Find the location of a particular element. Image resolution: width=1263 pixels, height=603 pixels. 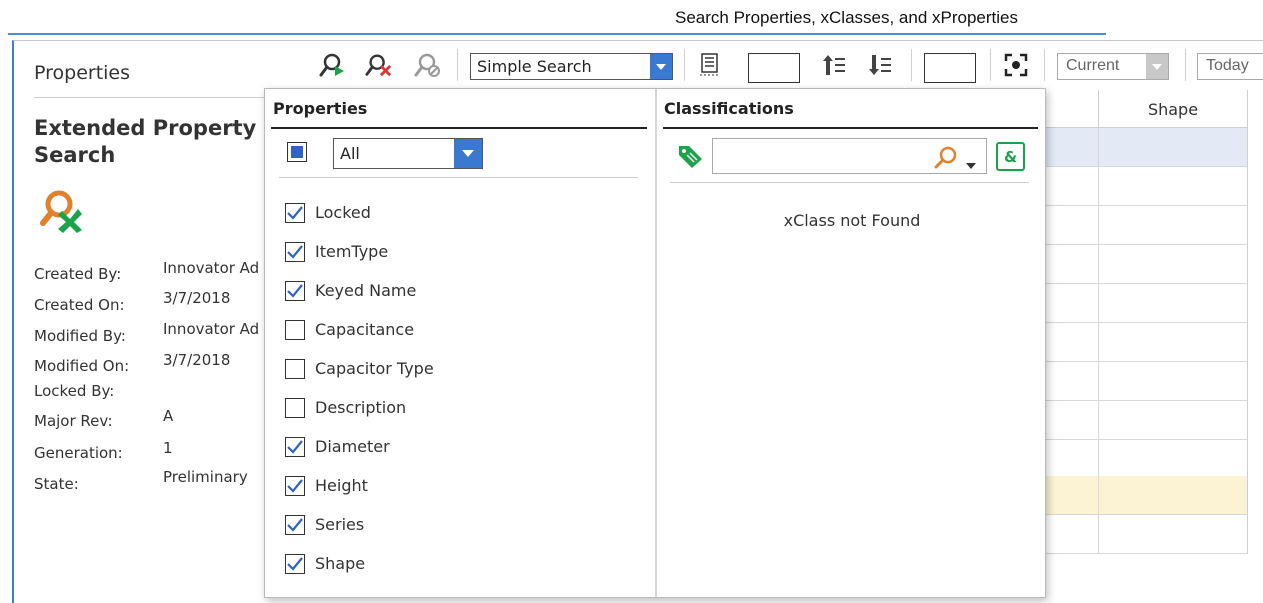

shape-checkbox is located at coordinates (295, 564).